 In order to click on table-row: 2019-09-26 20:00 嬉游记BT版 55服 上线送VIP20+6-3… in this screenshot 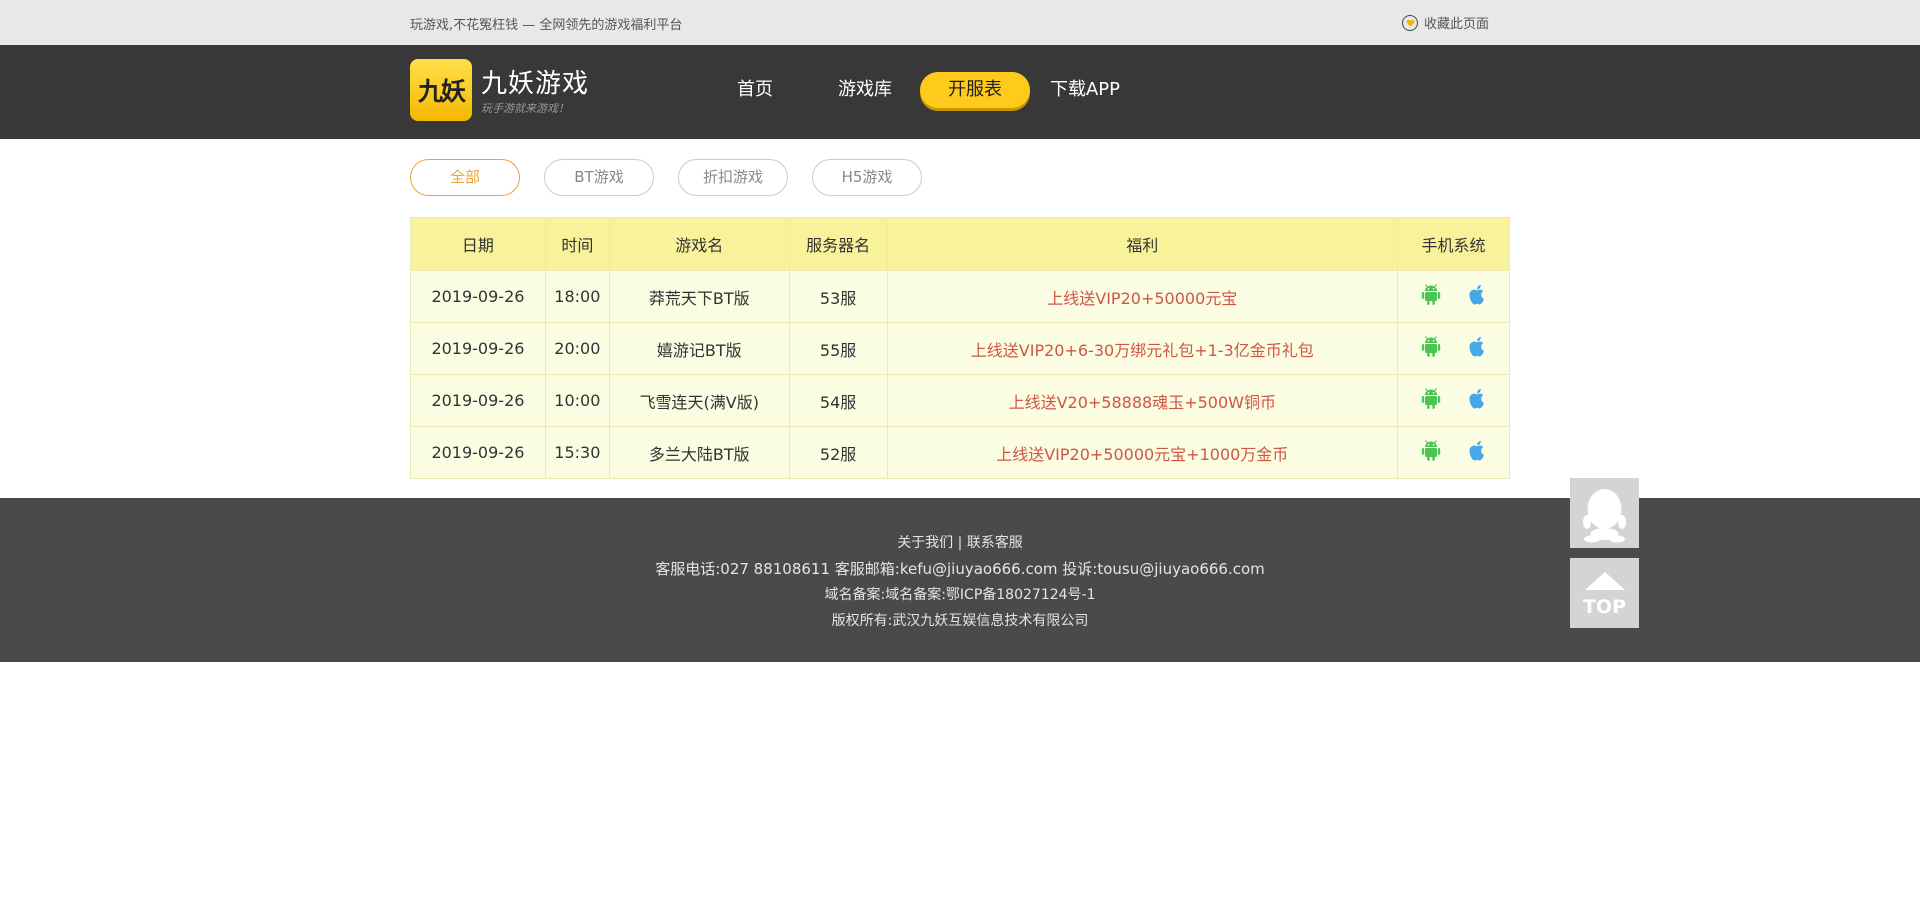, I will do `click(960, 348)`.